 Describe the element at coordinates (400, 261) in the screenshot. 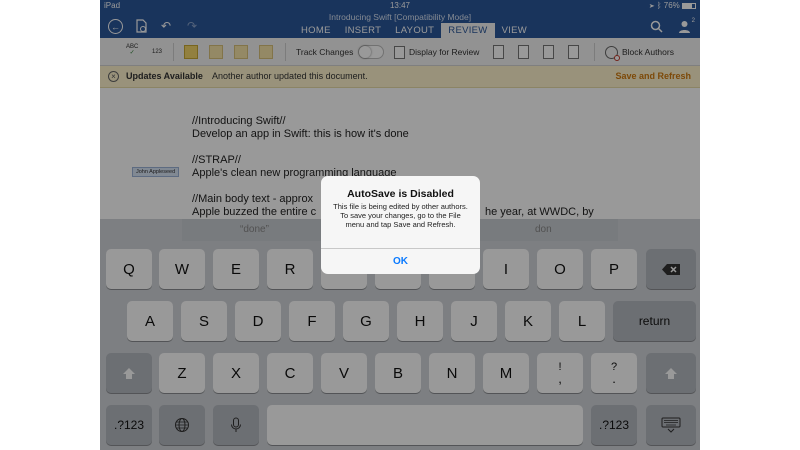

I see `ok-button: OK` at that location.